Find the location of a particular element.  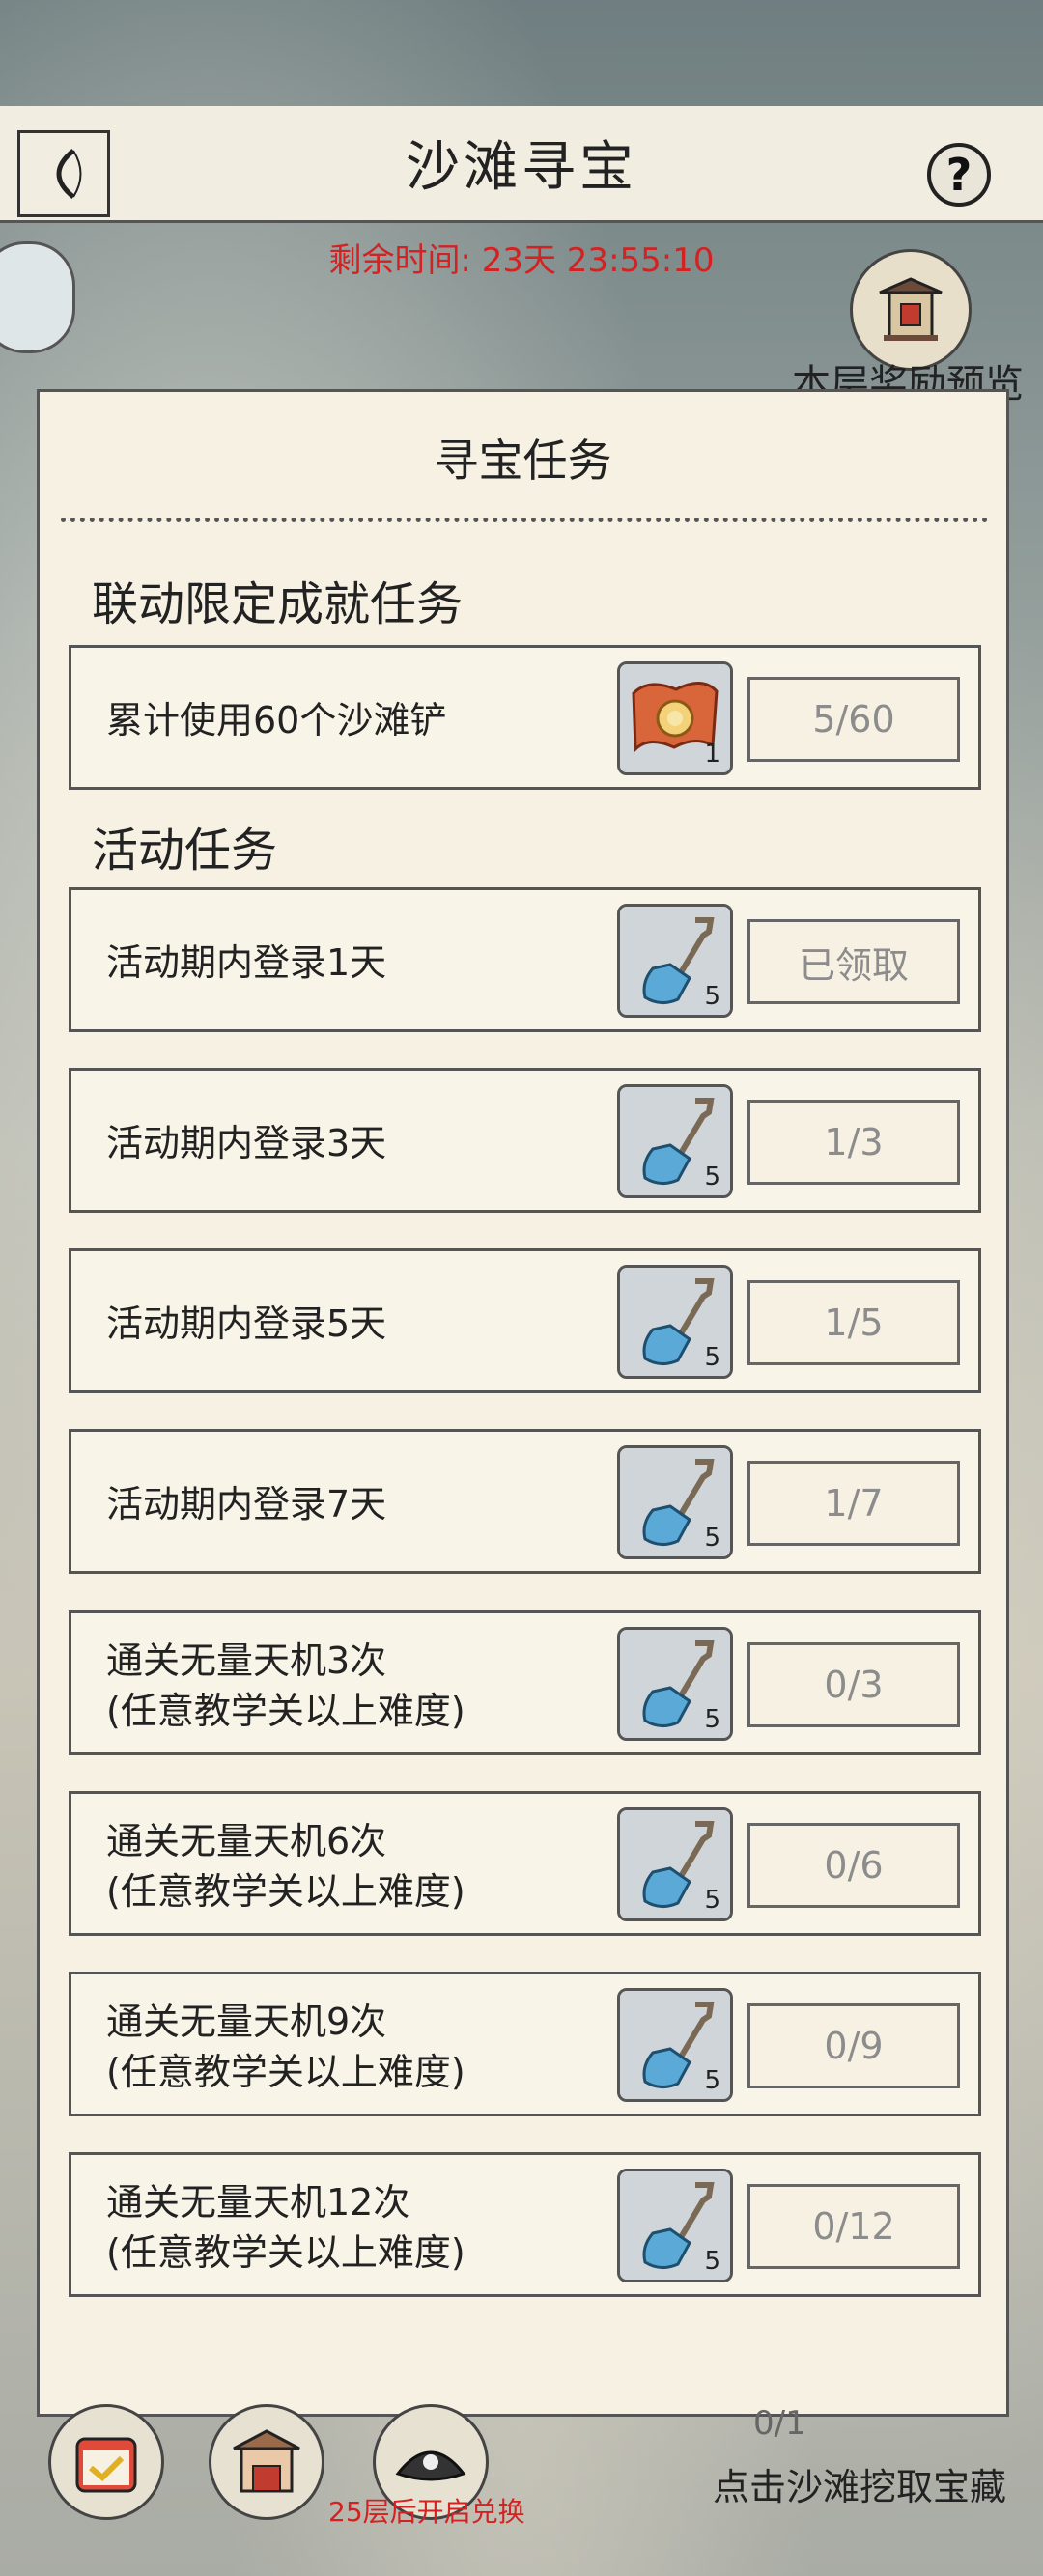

progress-box: 5/60 is located at coordinates (854, 720).